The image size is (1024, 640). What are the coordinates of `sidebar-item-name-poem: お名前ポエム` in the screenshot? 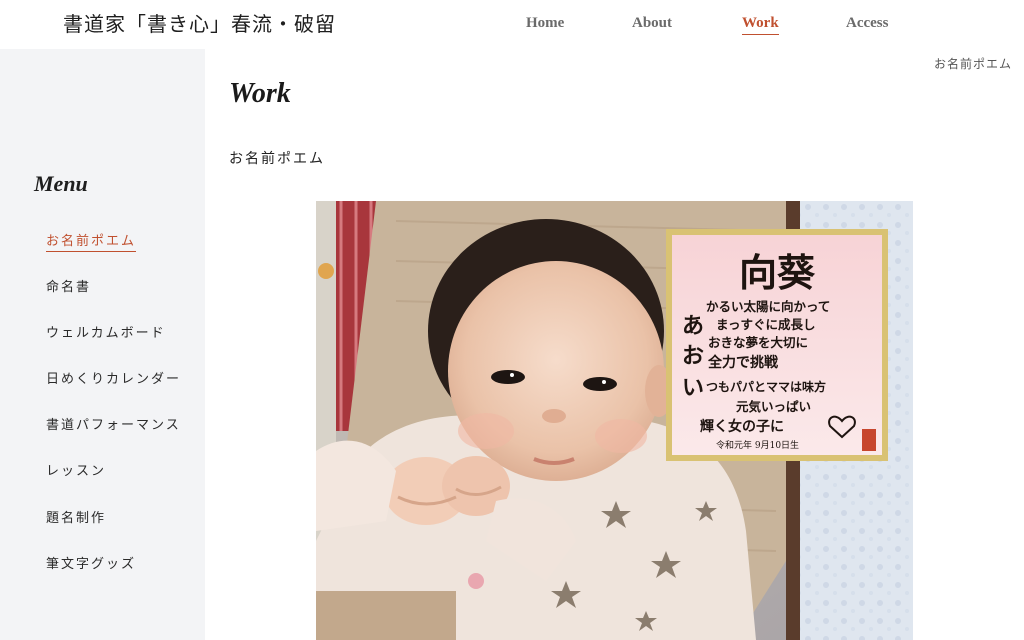 It's located at (91, 241).